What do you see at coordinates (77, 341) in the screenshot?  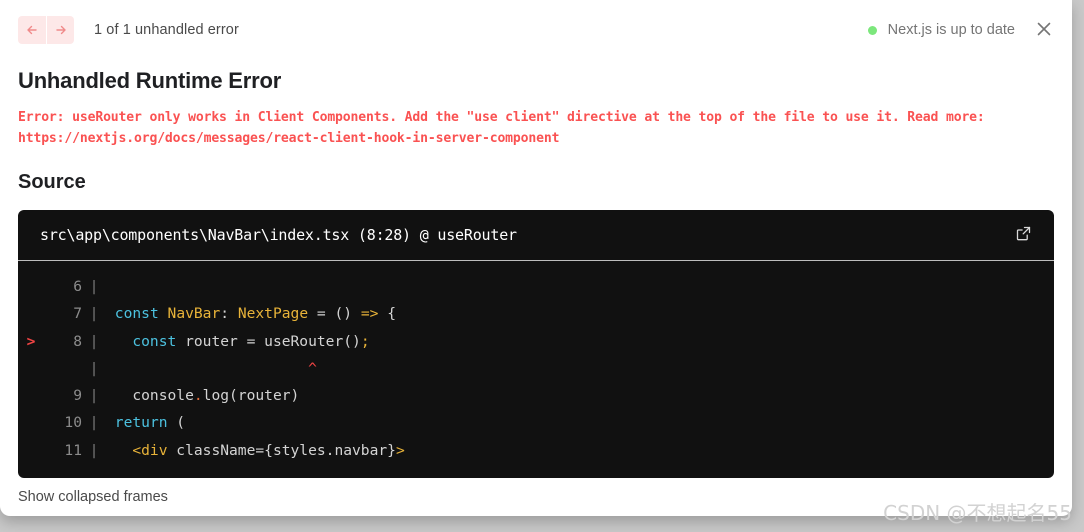 I see `code-line-number: 8` at bounding box center [77, 341].